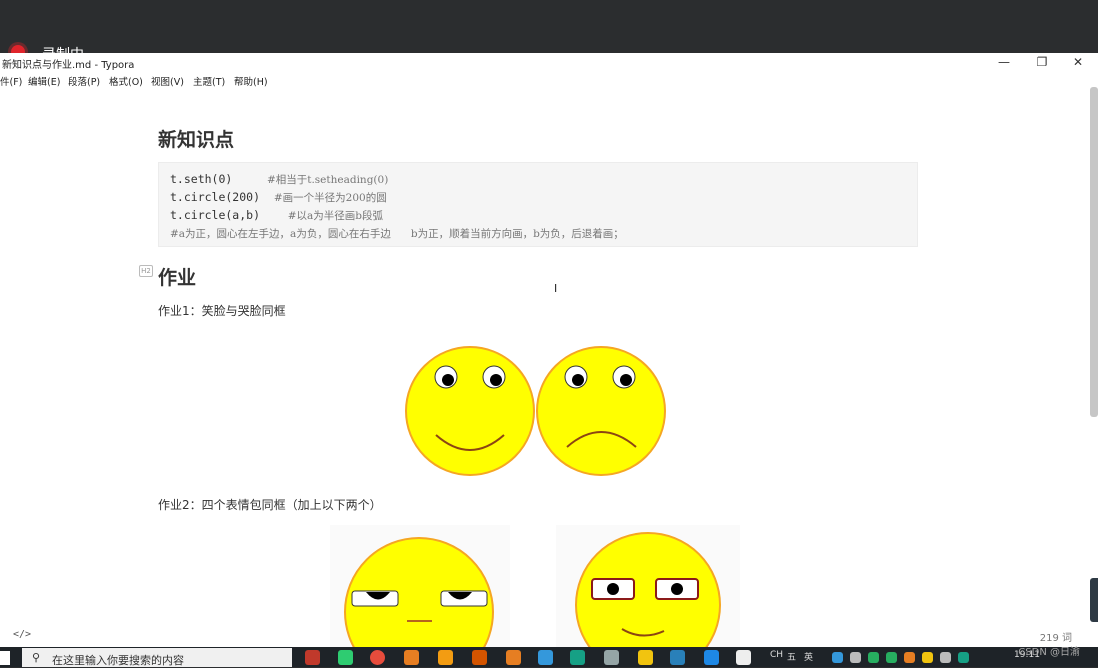 The image size is (1098, 668). I want to click on window-title: 新知识点与作业.md - Typora, so click(68, 65).